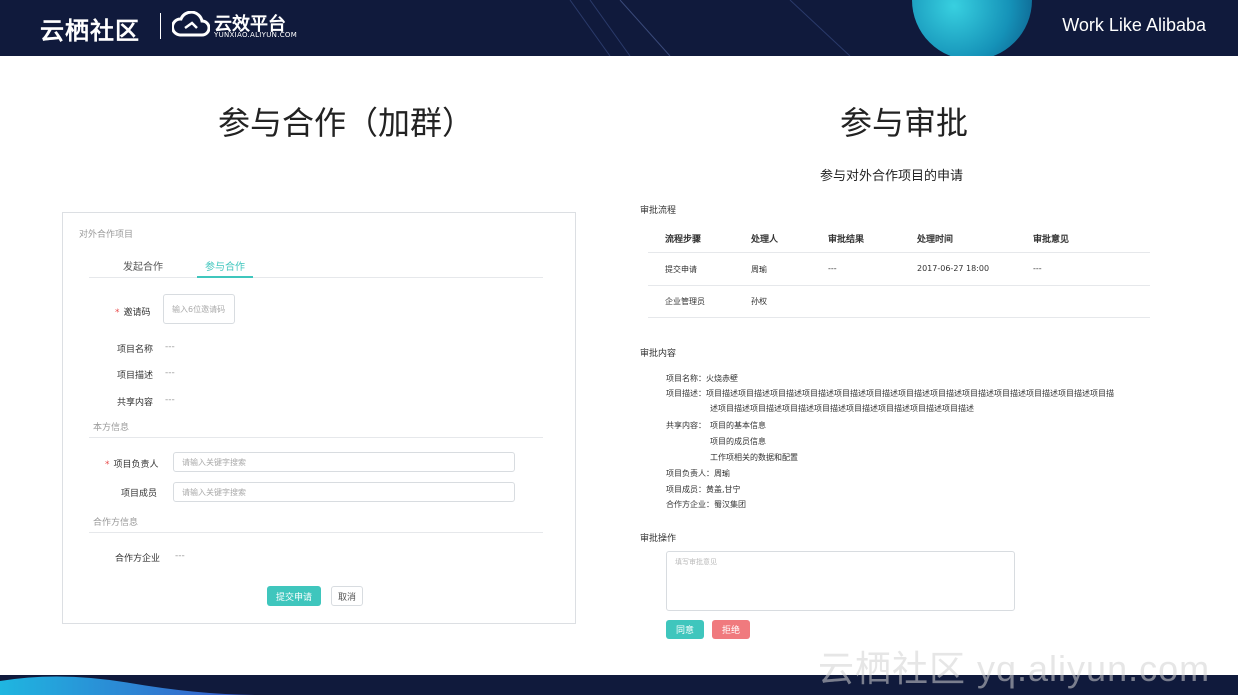  Describe the element at coordinates (1037, 268) in the screenshot. I see `flow-cell-opinion: ---` at that location.